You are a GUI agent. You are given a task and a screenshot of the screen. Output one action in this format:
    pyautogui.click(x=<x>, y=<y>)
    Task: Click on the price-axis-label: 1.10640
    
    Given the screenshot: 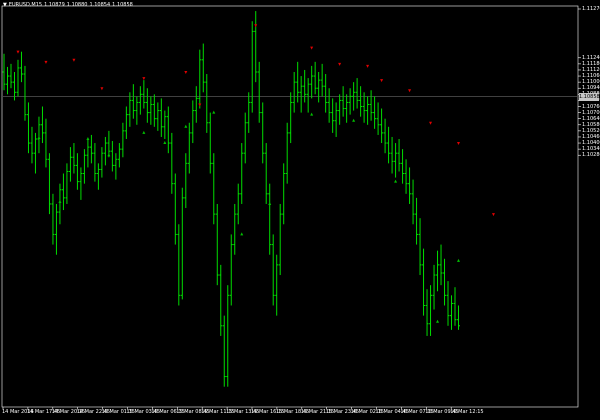 What is the action you would take?
    pyautogui.click(x=591, y=118)
    